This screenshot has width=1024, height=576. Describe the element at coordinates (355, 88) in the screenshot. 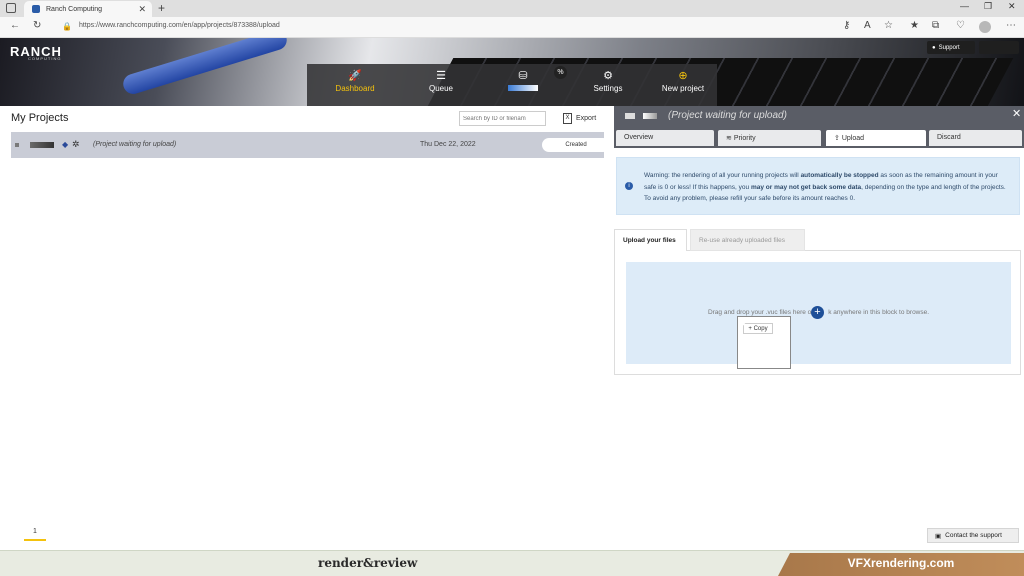

I see `nav-dashboard-label: Dashboard` at that location.